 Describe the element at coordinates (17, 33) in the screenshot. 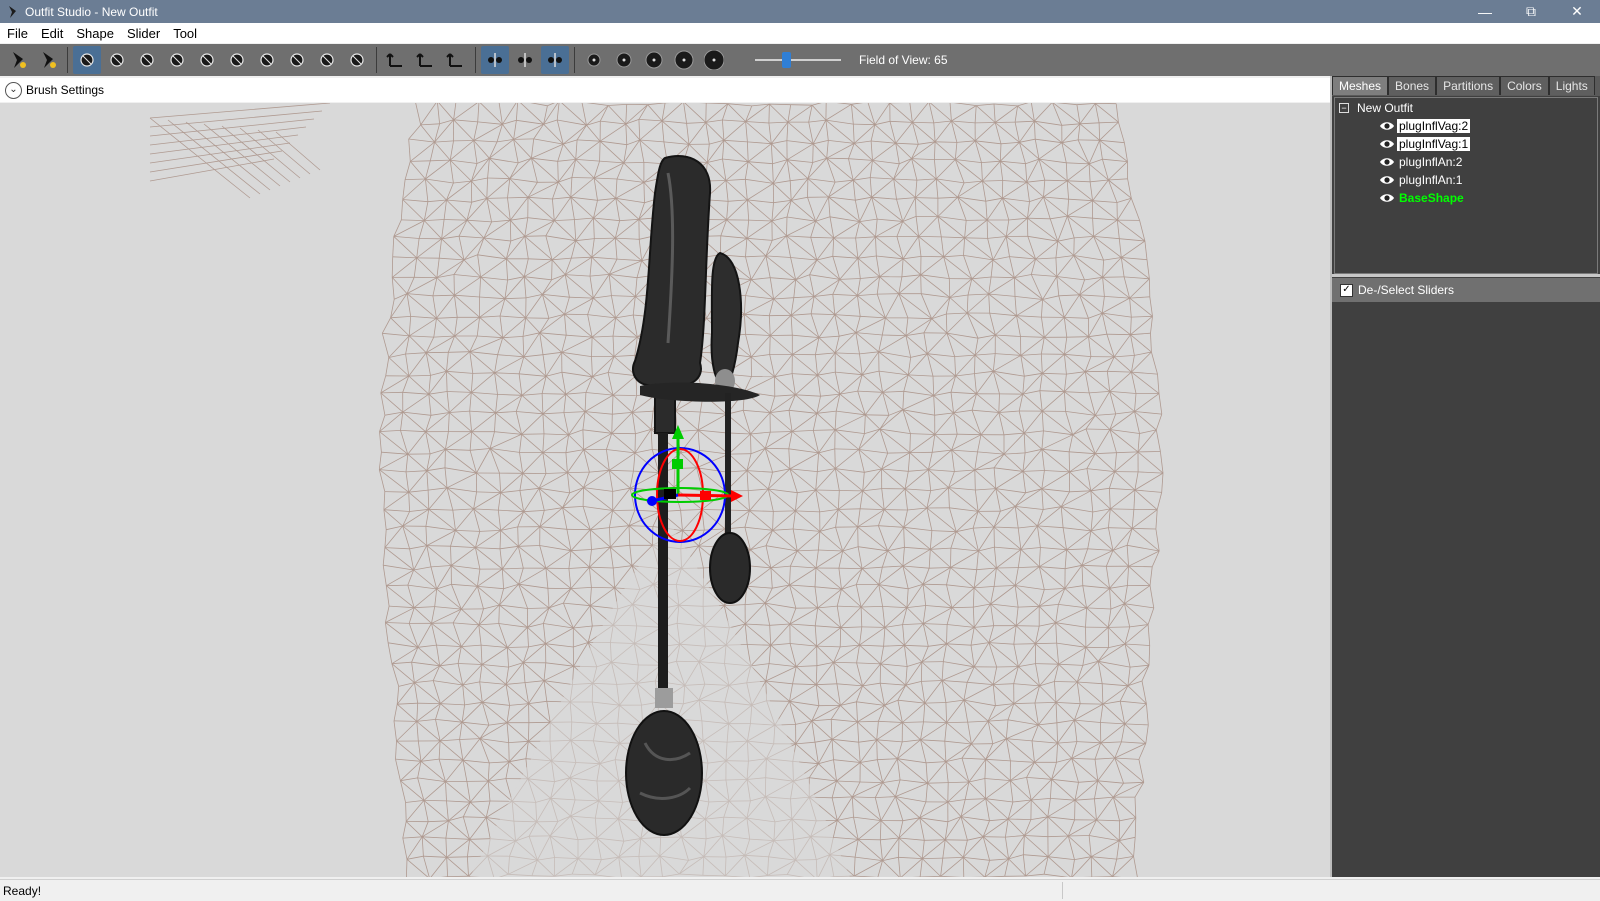

I see `menu-file: File` at that location.